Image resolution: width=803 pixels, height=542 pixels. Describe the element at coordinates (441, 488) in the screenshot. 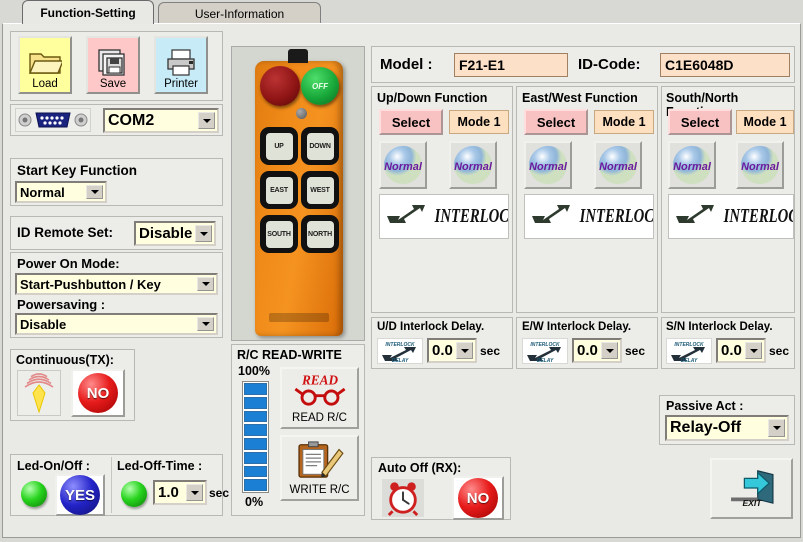

I see `auto-off-rx-panel: Auto Off (RX): NO` at that location.